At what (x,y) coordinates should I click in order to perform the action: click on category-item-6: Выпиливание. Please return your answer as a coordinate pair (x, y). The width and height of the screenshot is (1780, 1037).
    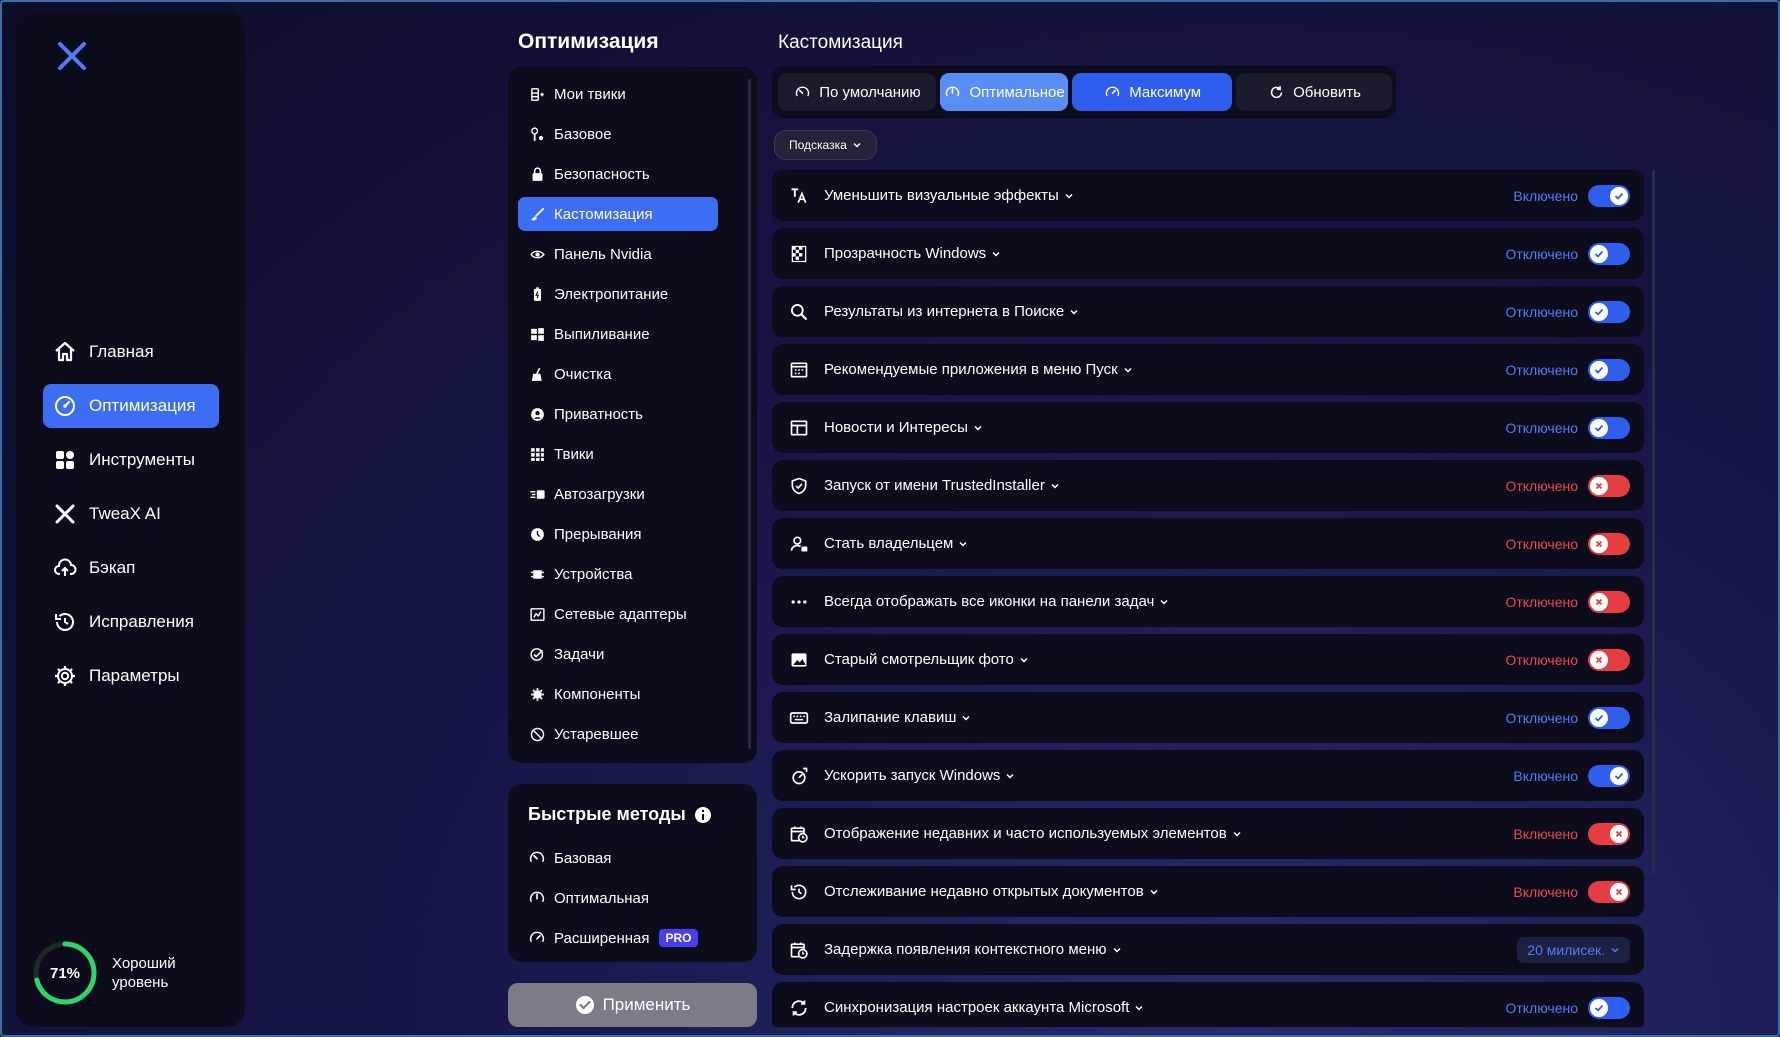
    Looking at the image, I should click on (618, 334).